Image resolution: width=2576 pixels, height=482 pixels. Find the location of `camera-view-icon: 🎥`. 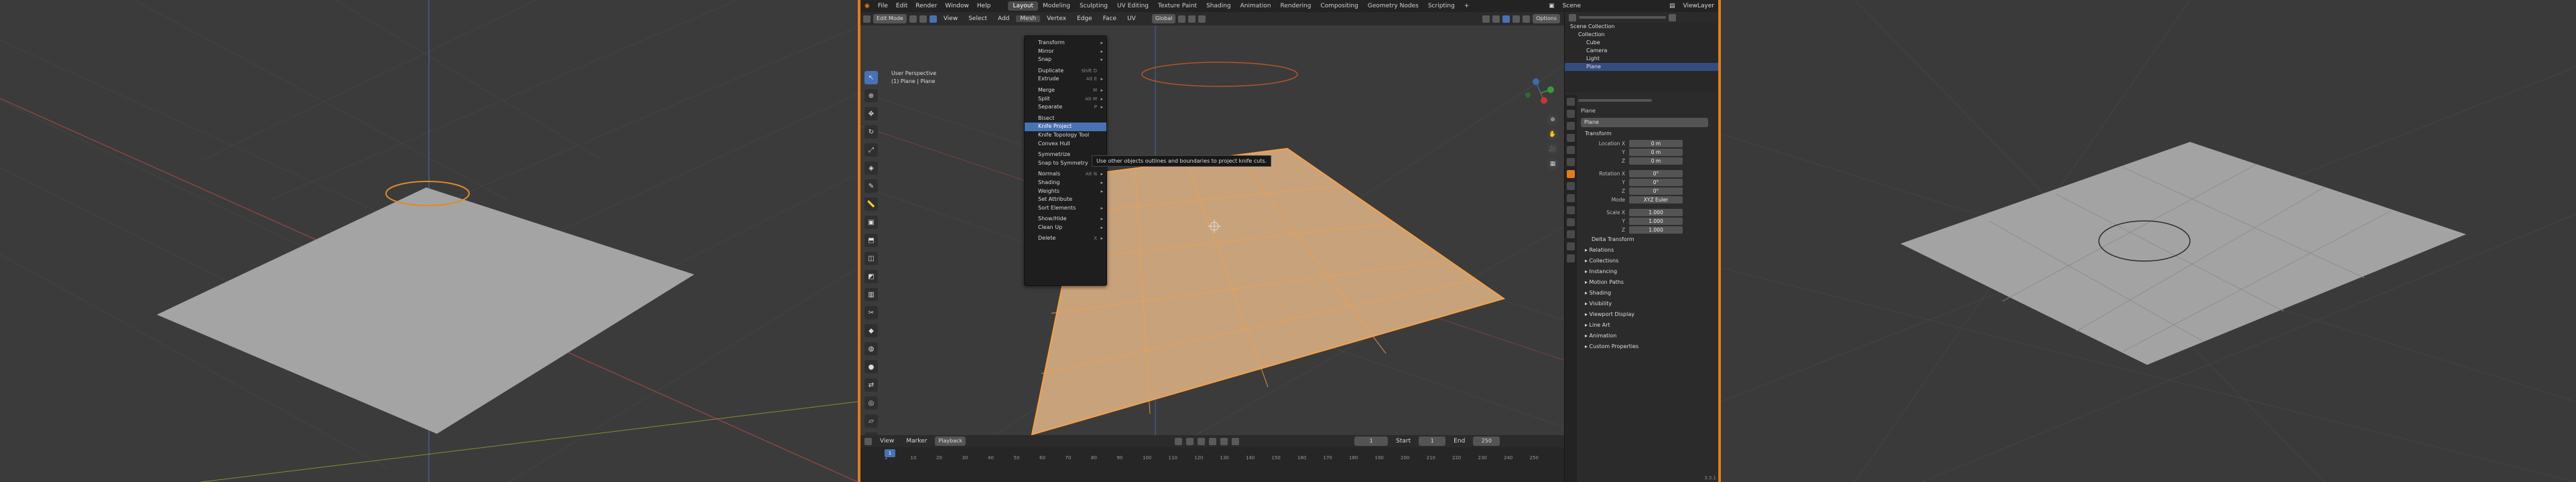

camera-view-icon: 🎥 is located at coordinates (1553, 149).